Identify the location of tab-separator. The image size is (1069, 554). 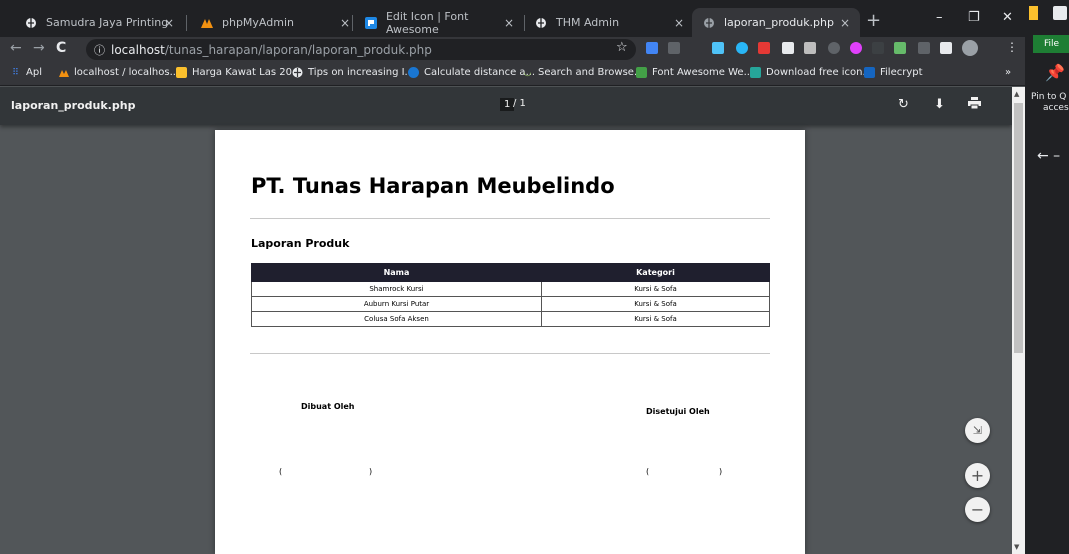
(352, 23).